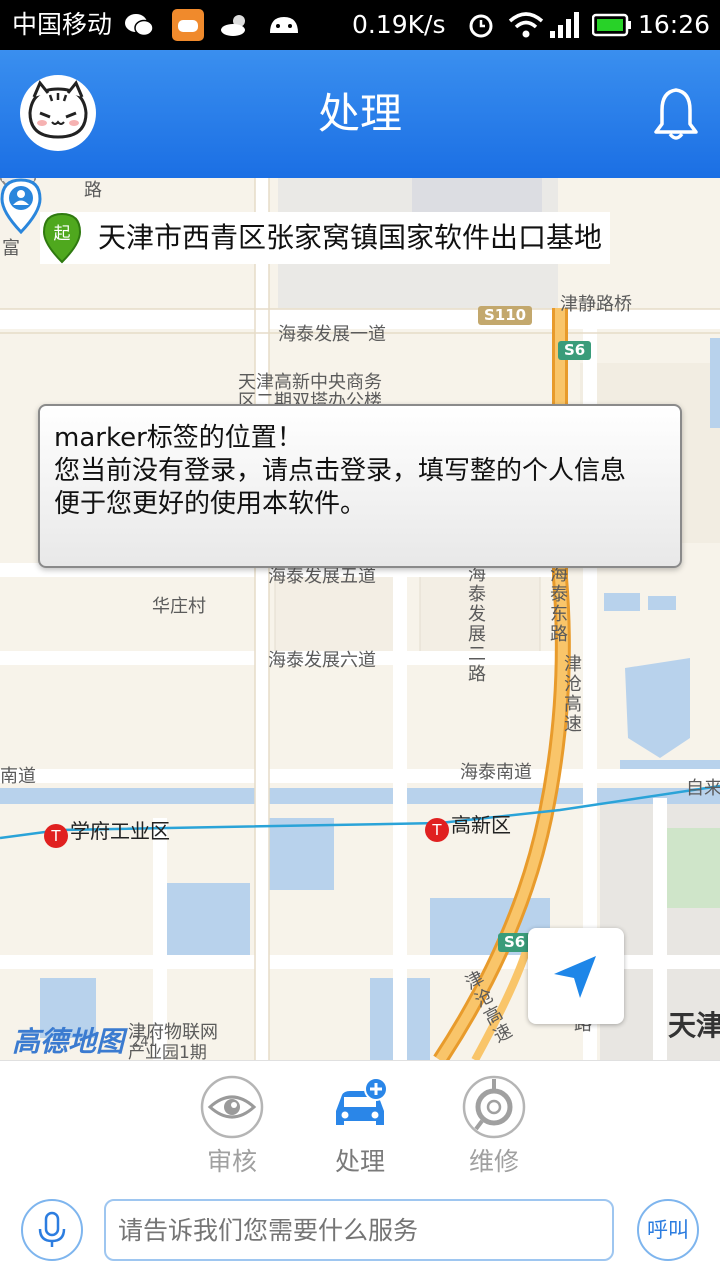  I want to click on tab-process: 处理, so click(360, 1133).